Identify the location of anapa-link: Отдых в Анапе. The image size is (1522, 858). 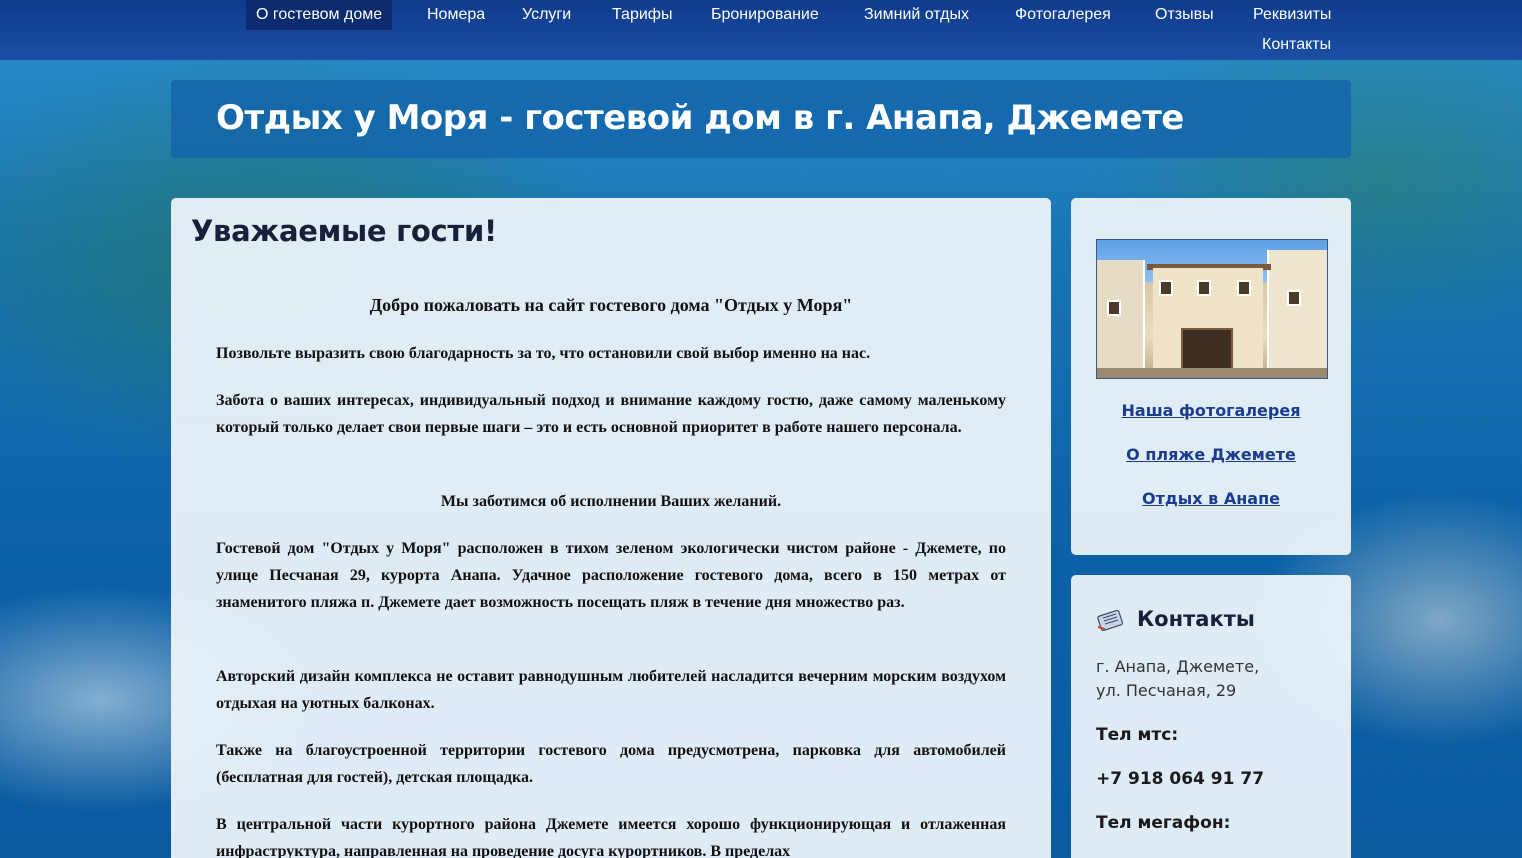
(1211, 498).